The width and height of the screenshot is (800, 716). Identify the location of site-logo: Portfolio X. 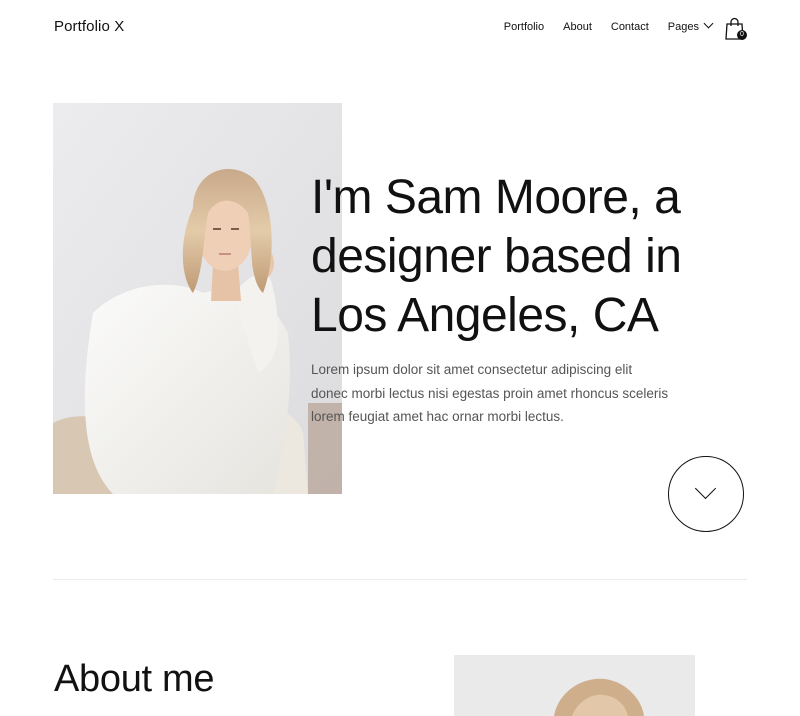
(89, 26).